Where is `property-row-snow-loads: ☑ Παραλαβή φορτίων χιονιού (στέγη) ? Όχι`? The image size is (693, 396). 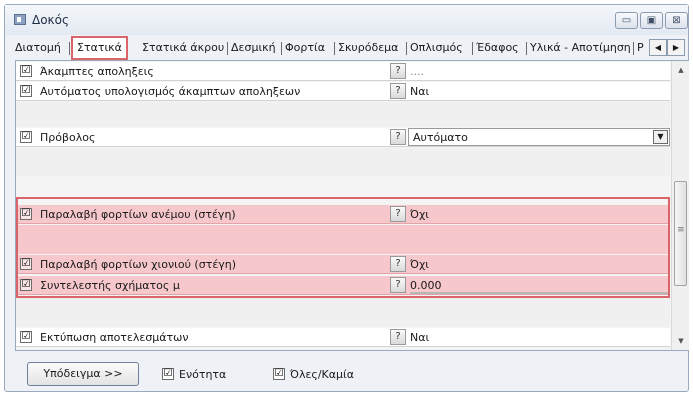 property-row-snow-loads: ☑ Παραλαβή φορτίων χιονιού (στέγη) ? Όχι is located at coordinates (343, 264).